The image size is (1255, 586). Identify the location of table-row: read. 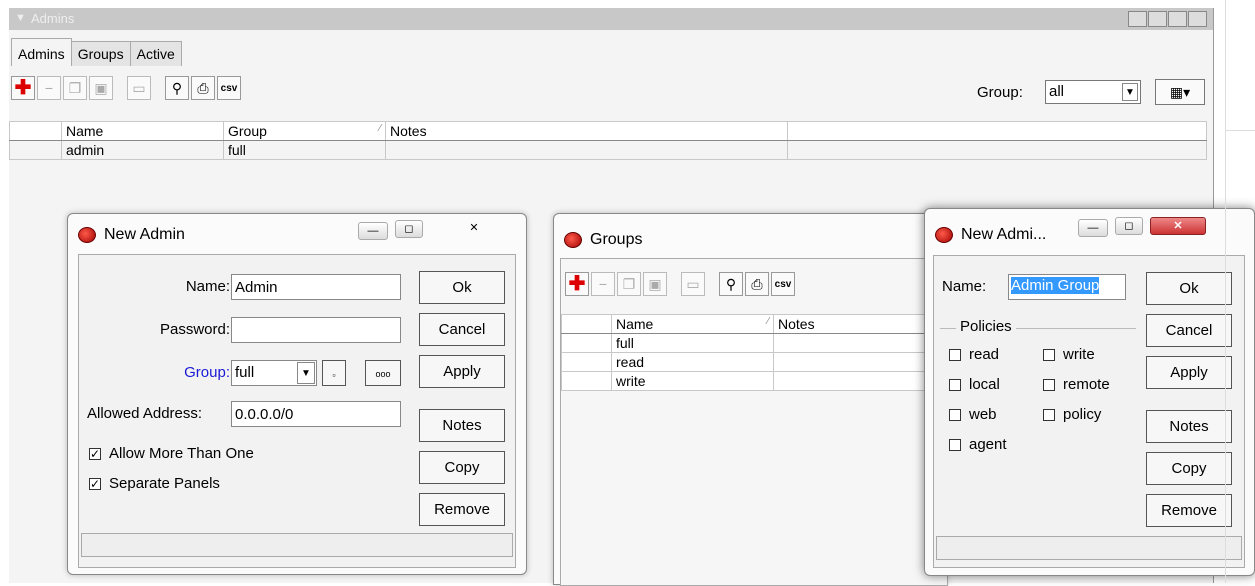
(751, 362).